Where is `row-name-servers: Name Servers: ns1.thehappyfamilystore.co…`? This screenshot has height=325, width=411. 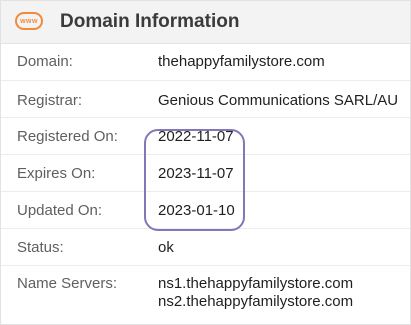
row-name-servers: Name Servers: ns1.thehappyfamilystore.co… is located at coordinates (205, 288).